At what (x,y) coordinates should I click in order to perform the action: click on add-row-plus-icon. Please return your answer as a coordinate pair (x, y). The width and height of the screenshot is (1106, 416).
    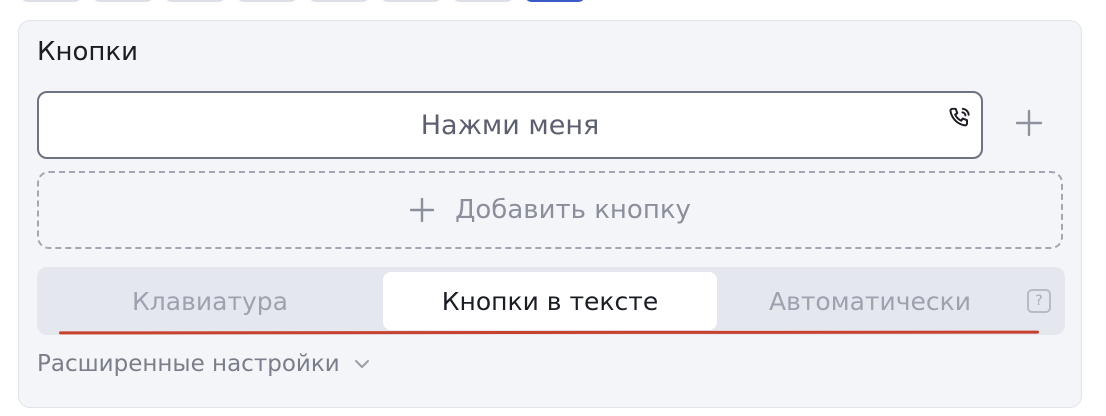
    Looking at the image, I should click on (1029, 123).